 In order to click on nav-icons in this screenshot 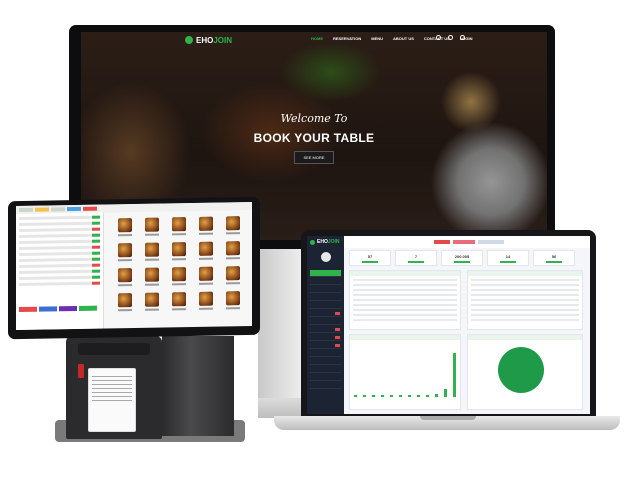, I will do `click(450, 37)`.